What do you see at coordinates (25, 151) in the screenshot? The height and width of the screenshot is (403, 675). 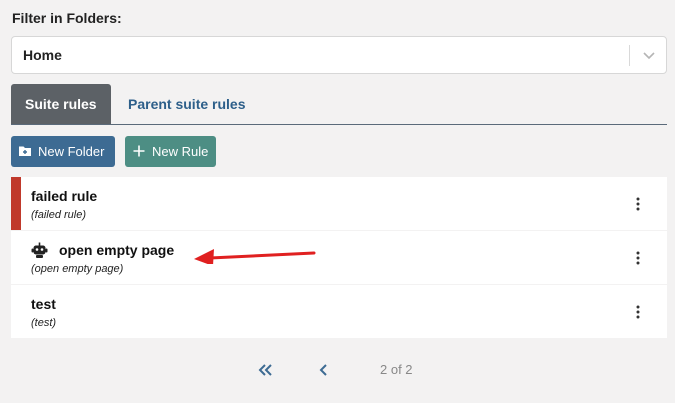 I see `folder-plus-icon` at bounding box center [25, 151].